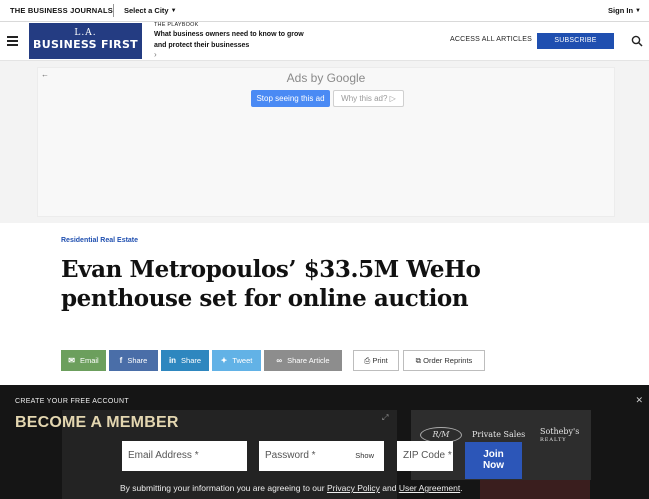 Image resolution: width=649 pixels, height=499 pixels. I want to click on access-all-articles-link: ACCESS ALL ARTICLES, so click(491, 39).